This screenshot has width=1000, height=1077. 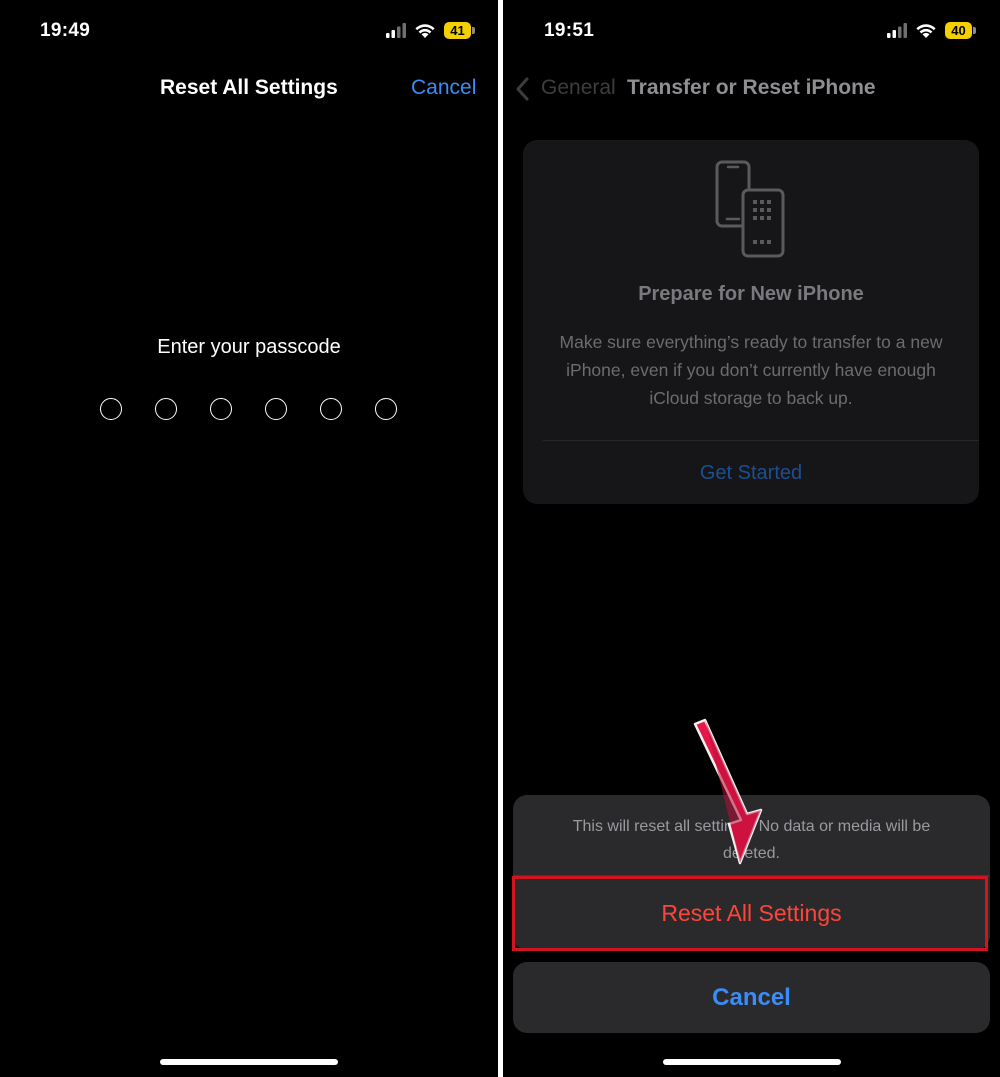 I want to click on highlight-box, so click(x=750, y=913).